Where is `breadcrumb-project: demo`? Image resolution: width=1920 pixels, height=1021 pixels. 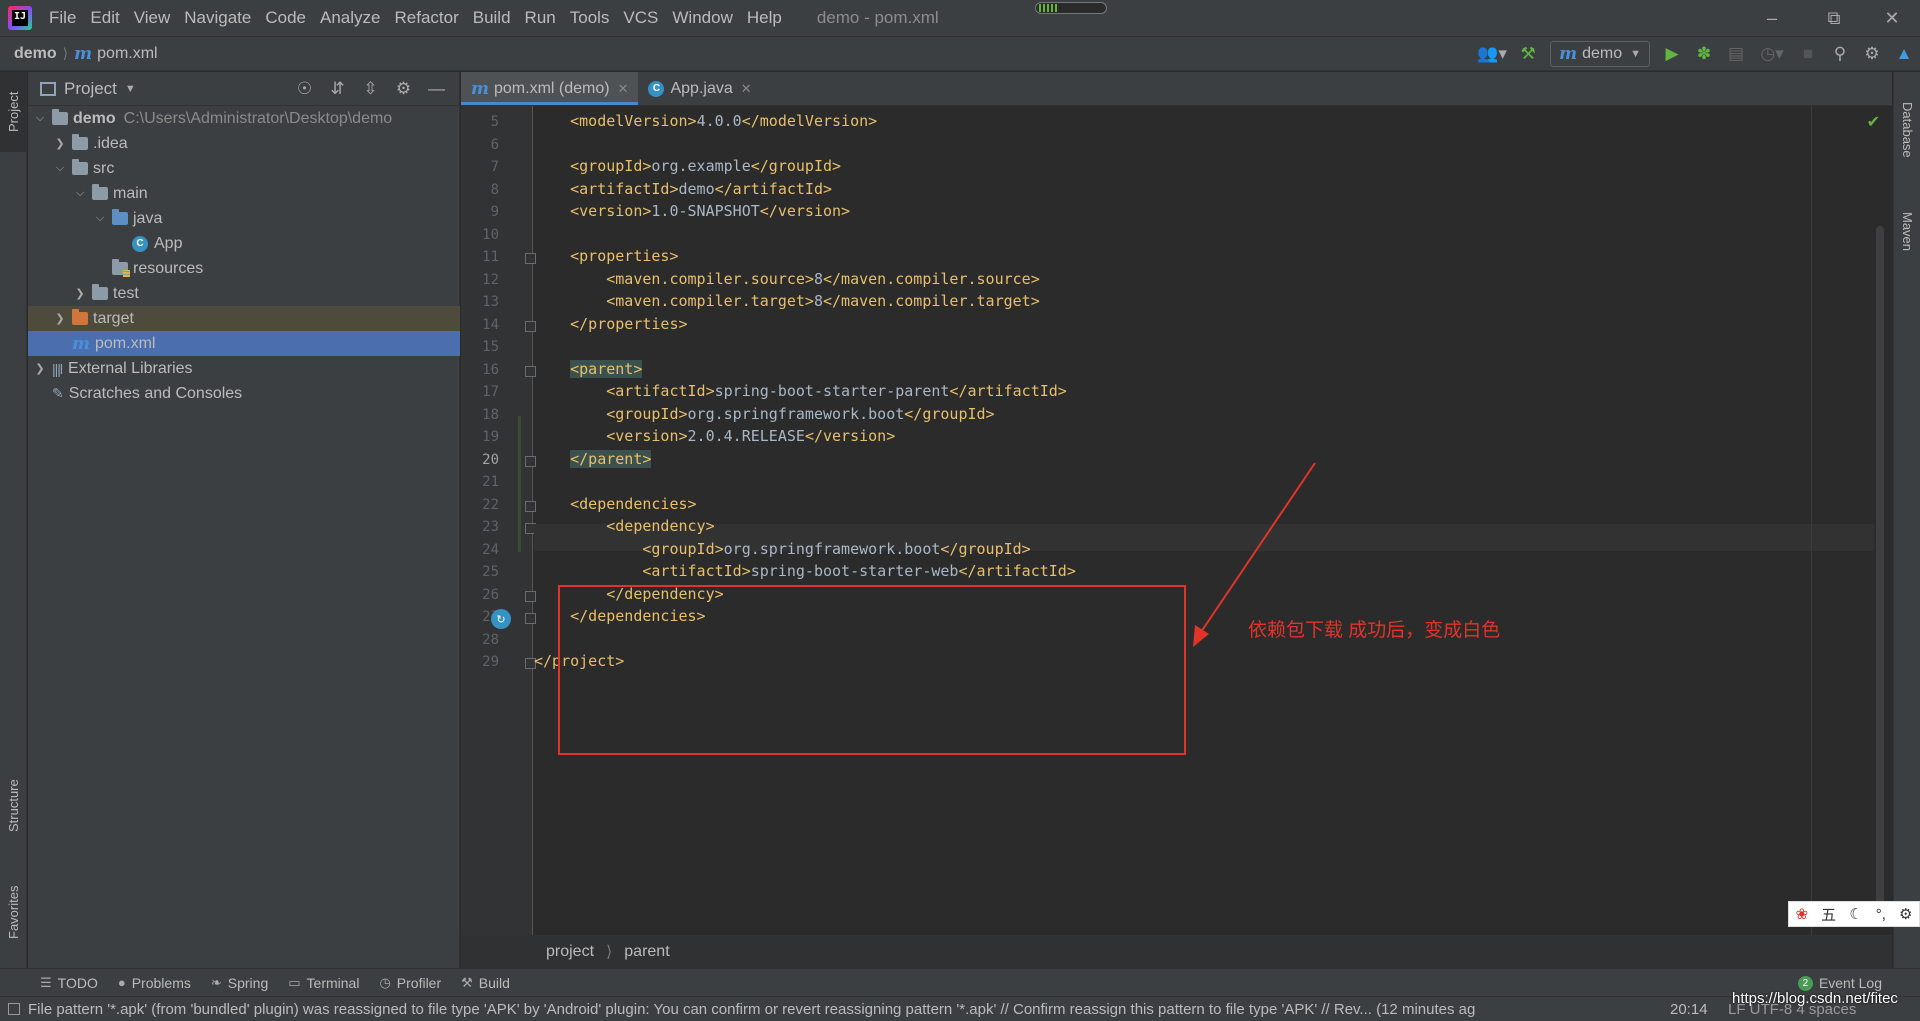 breadcrumb-project: demo is located at coordinates (35, 54).